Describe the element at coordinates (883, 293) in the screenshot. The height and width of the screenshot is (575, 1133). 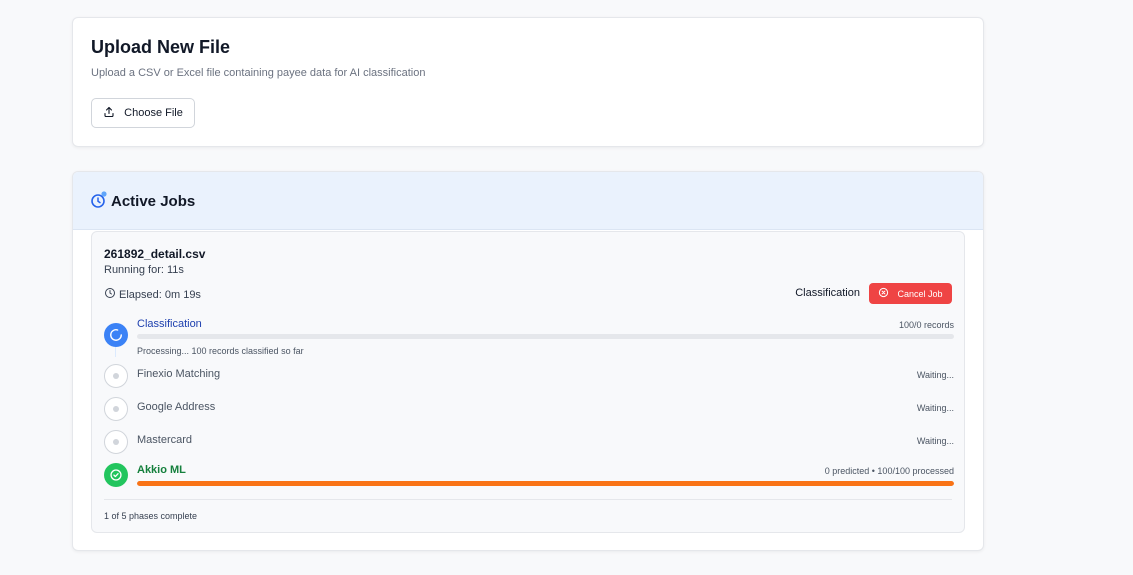
I see `cancel-circle-x-icon` at that location.